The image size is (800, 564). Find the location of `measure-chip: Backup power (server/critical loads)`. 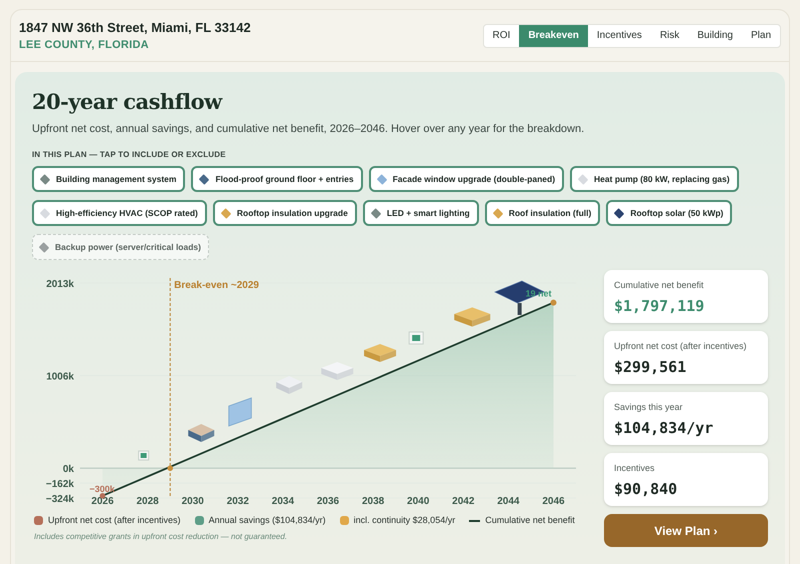

measure-chip: Backup power (server/critical loads) is located at coordinates (120, 247).